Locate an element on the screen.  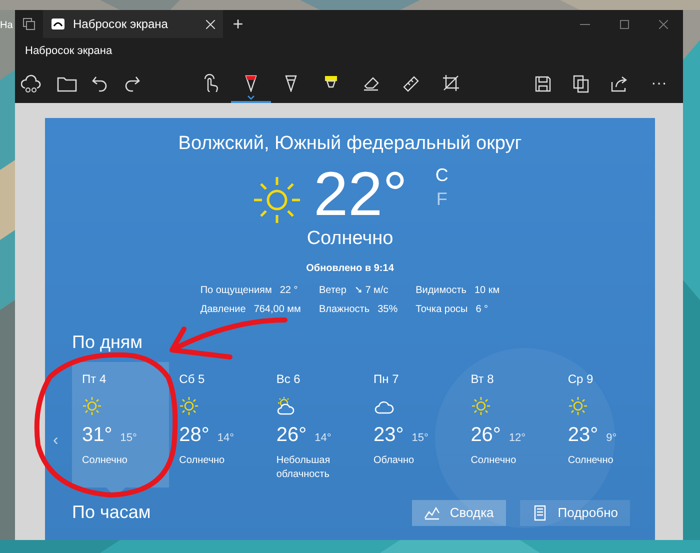
day-tile: Сб 5 28° 14° Солнечно is located at coordinates (217, 429).